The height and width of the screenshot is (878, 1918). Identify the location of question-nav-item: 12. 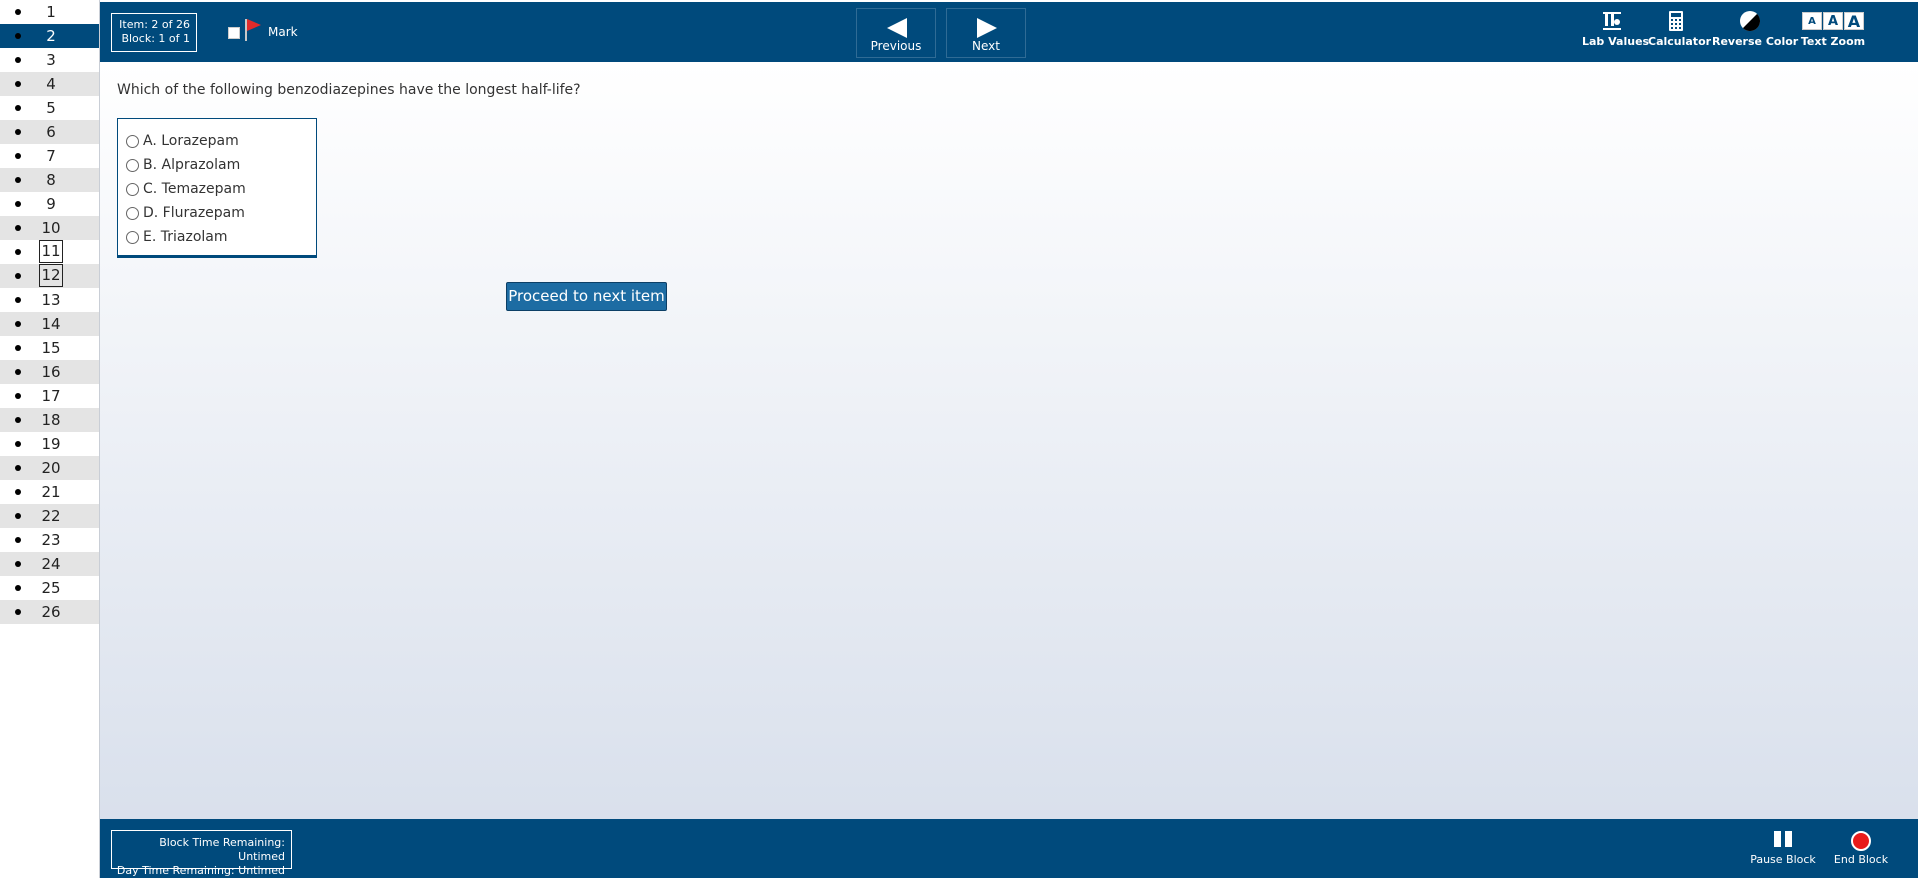
(49, 276).